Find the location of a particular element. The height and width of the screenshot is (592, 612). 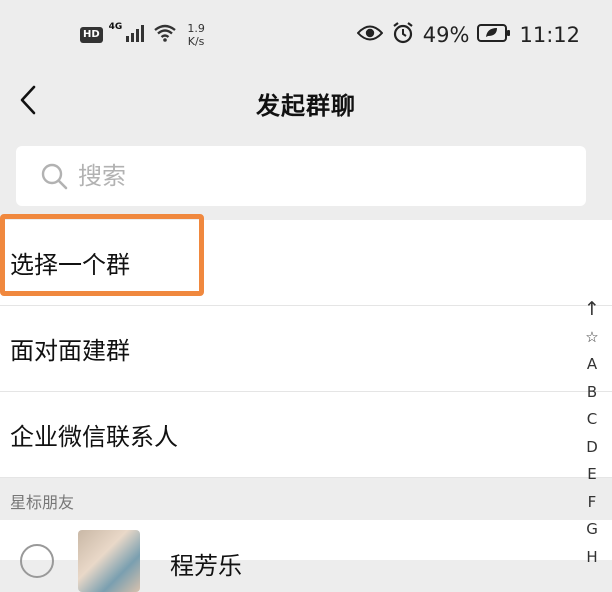

status-bar-left: HD 4G 1.9 K/s is located at coordinates (142, 35).